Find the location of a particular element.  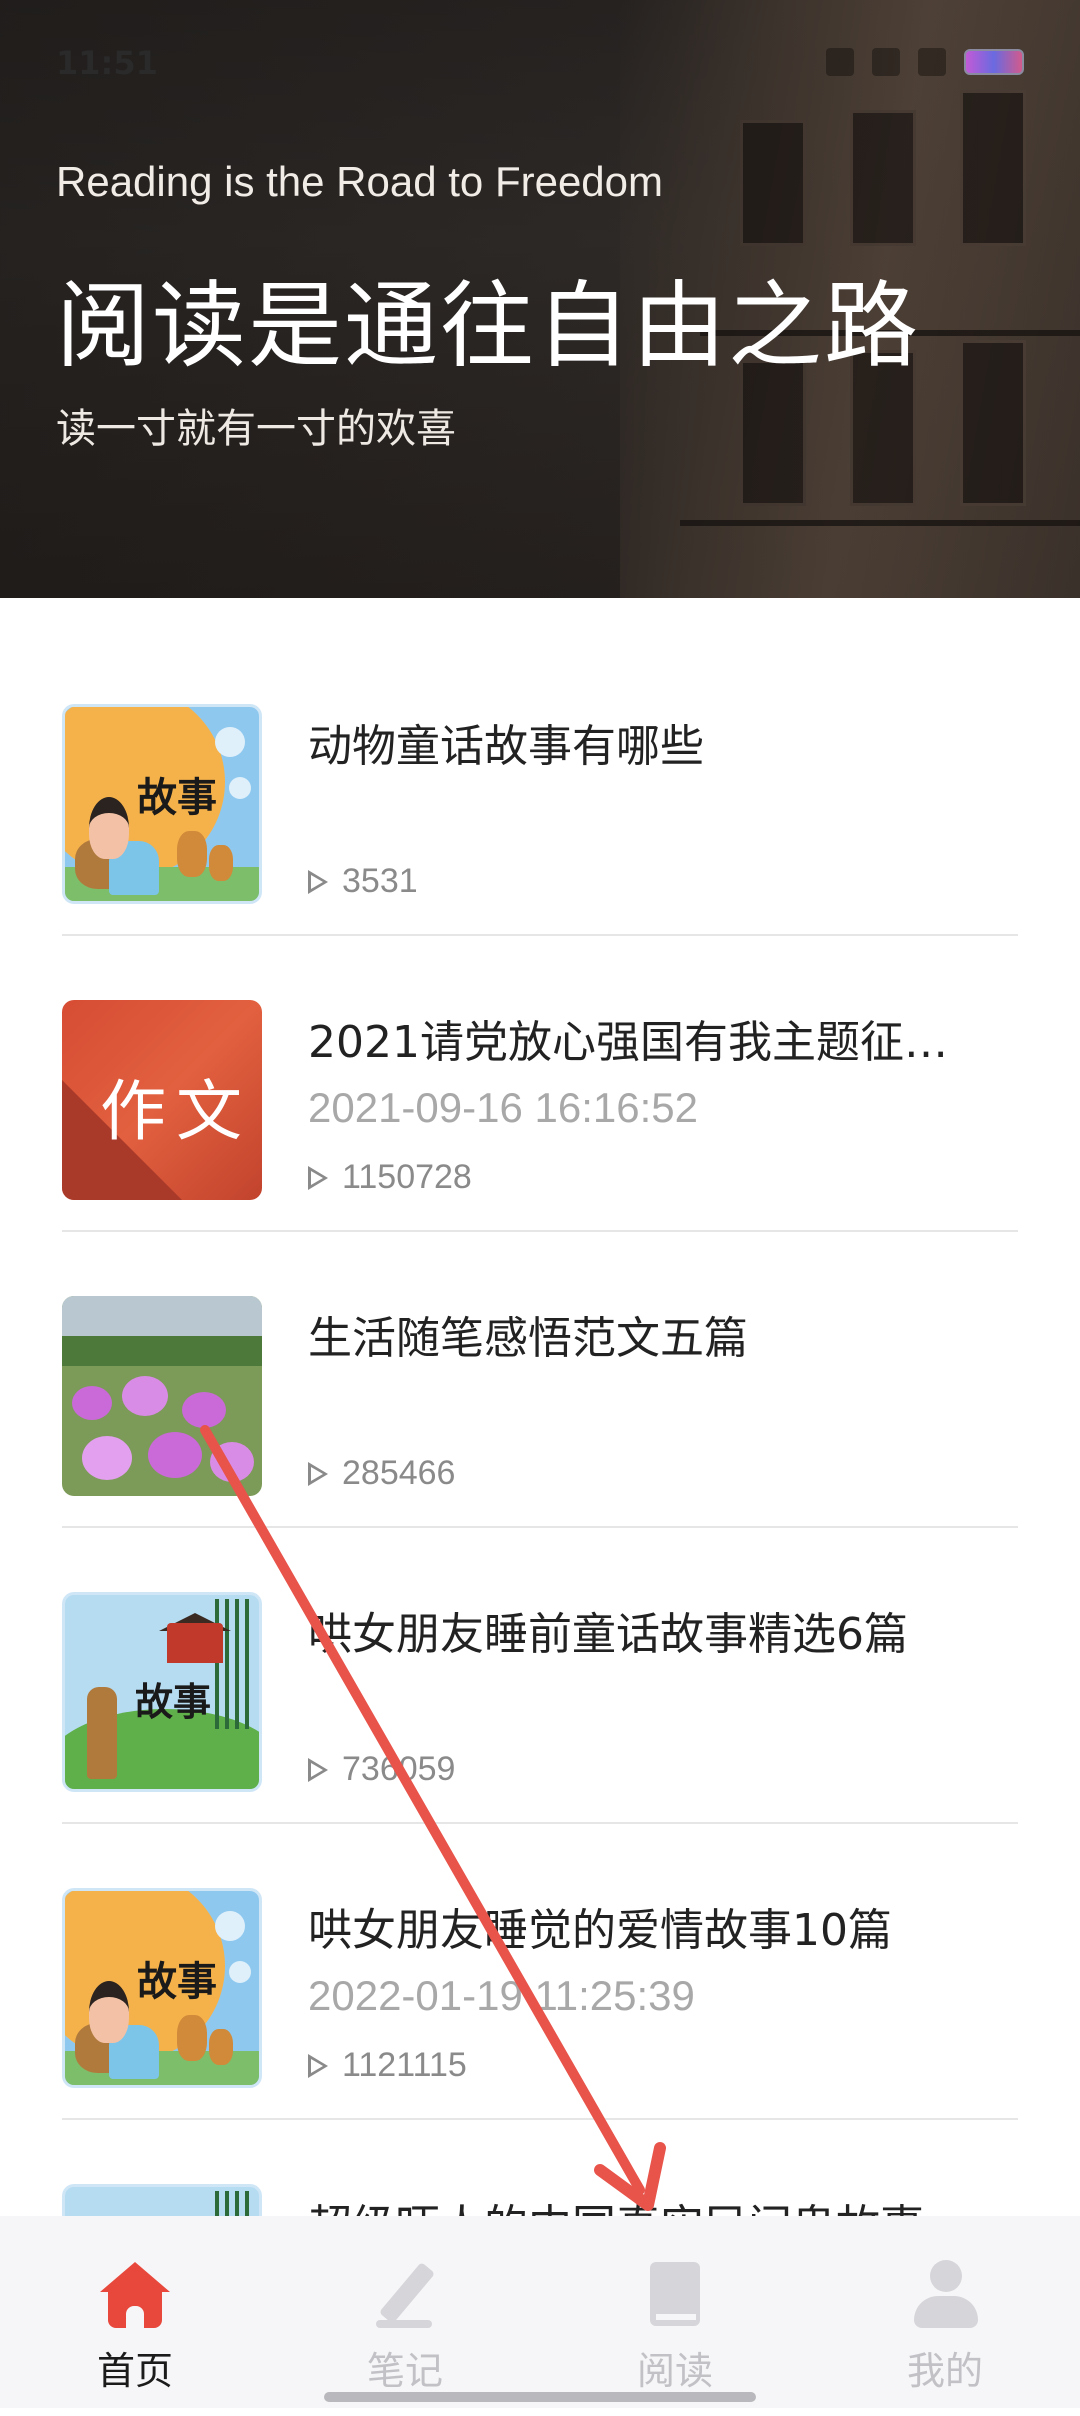

view-count: 1150728 is located at coordinates (390, 1177).